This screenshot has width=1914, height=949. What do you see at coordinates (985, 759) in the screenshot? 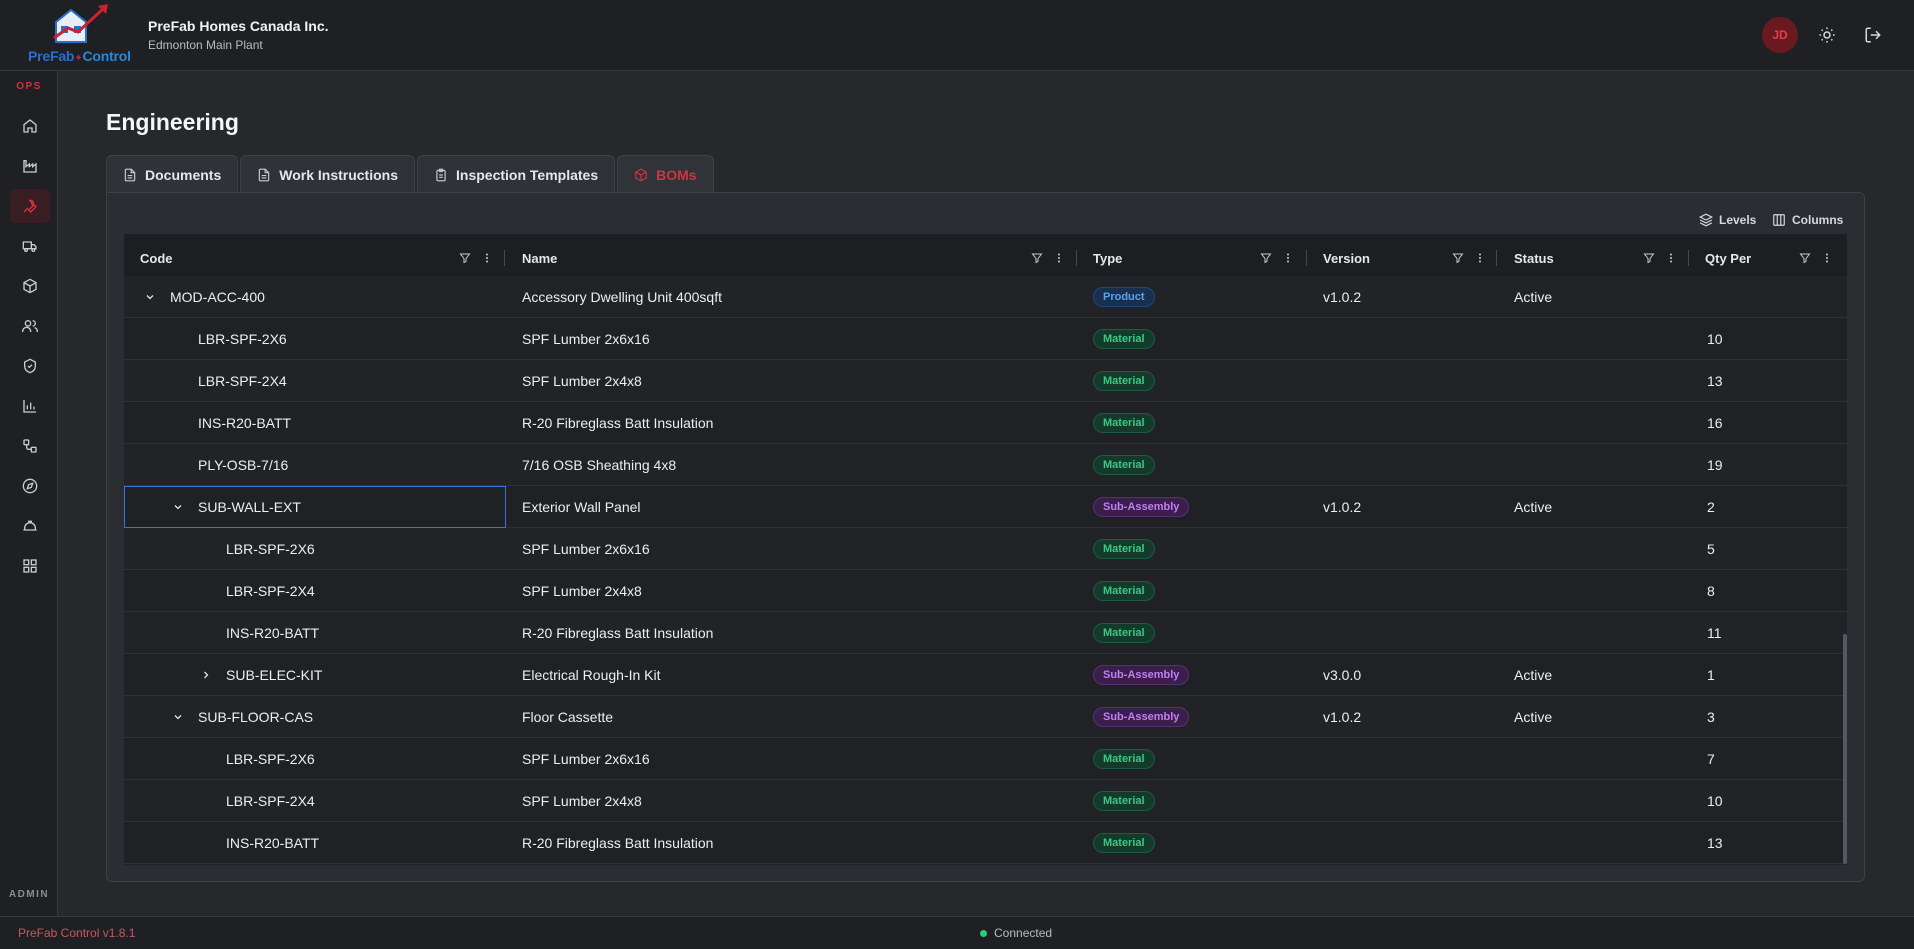
I see `table-row: LBR-SPF-2X6 SPF Lumber 2x6x16 Material 7` at bounding box center [985, 759].